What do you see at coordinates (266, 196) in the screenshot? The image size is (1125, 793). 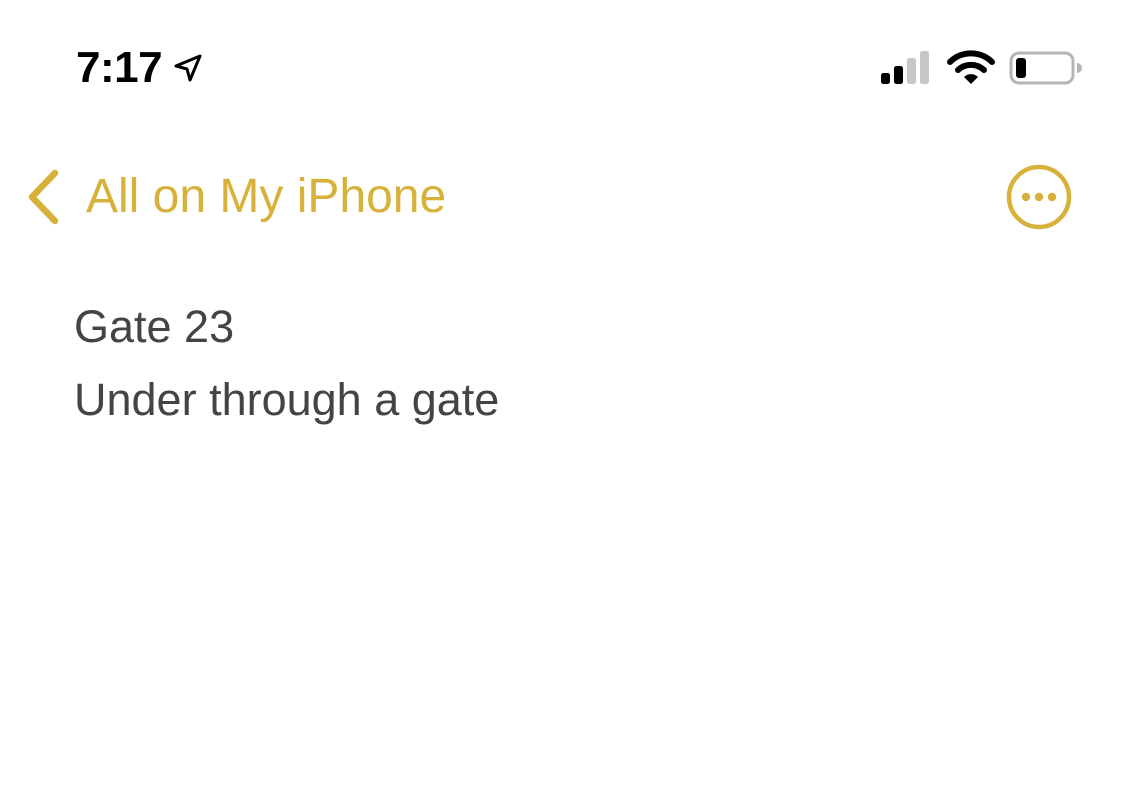 I see `back-button-label: All on My iPhone` at bounding box center [266, 196].